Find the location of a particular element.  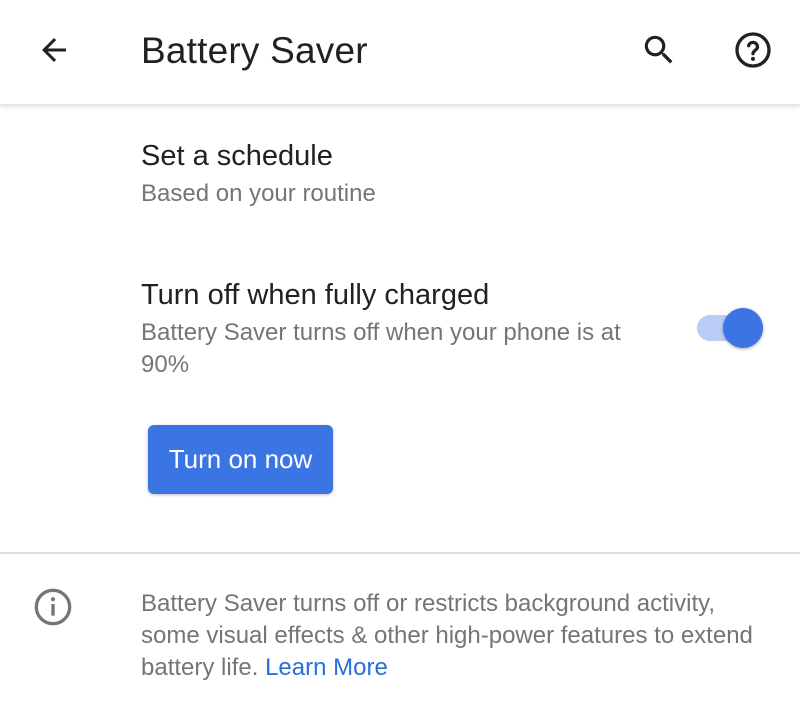

back-button is located at coordinates (54, 50).